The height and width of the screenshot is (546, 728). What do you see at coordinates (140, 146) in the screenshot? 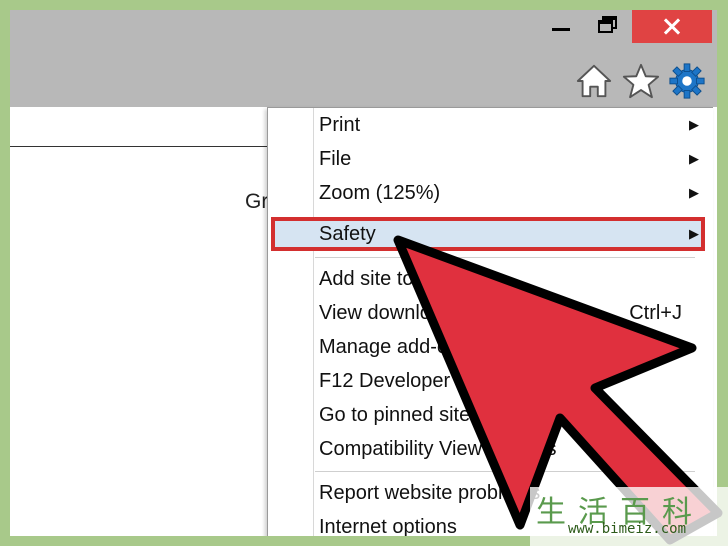
I see `address-bar-divider` at bounding box center [140, 146].